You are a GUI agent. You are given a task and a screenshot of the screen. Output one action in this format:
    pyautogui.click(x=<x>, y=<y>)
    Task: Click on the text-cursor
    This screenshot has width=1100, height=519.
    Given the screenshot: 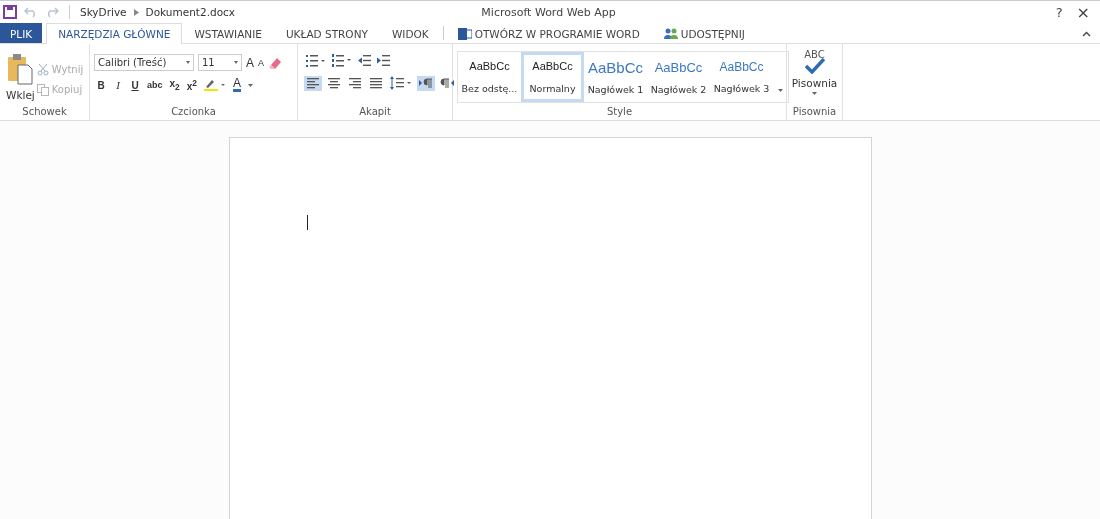 What is the action you would take?
    pyautogui.click(x=307, y=222)
    